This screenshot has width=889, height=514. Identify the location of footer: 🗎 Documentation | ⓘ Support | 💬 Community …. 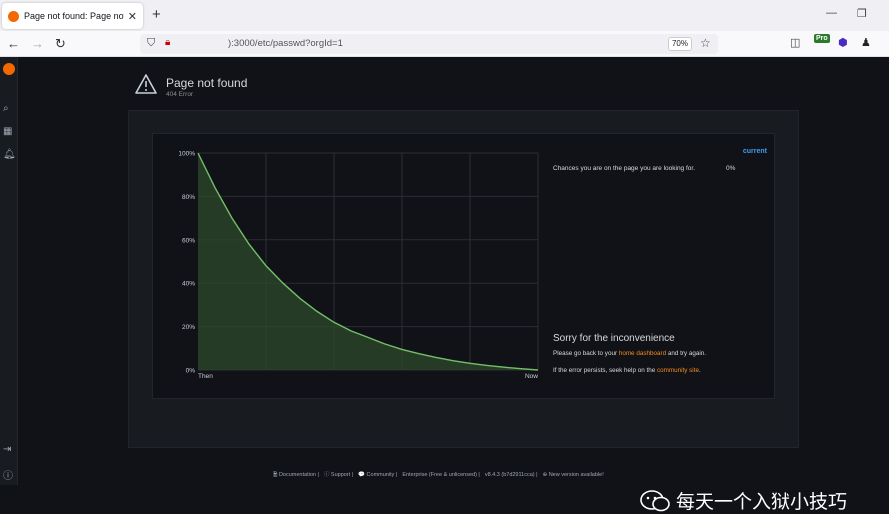
(441, 475).